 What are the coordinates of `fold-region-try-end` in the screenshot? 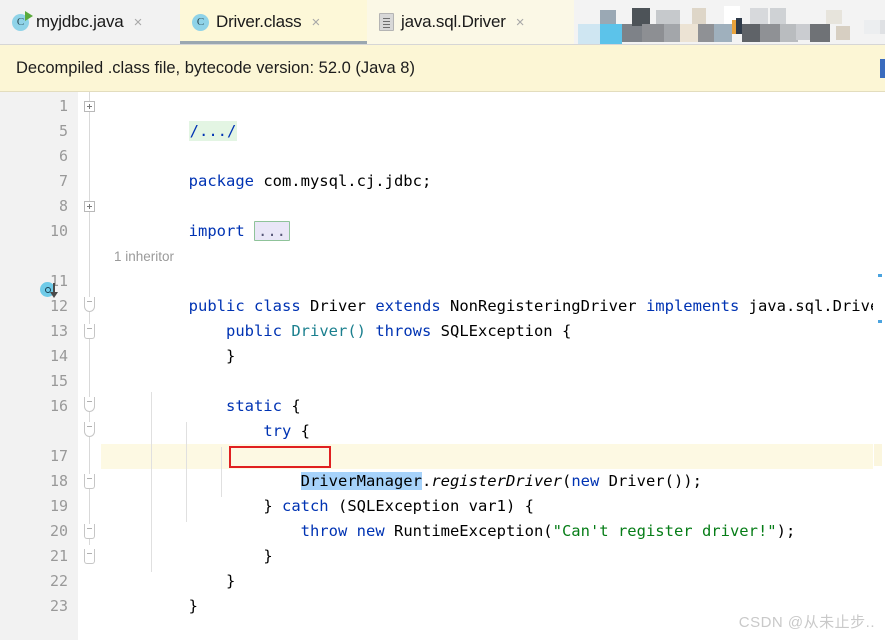 It's located at (89, 481).